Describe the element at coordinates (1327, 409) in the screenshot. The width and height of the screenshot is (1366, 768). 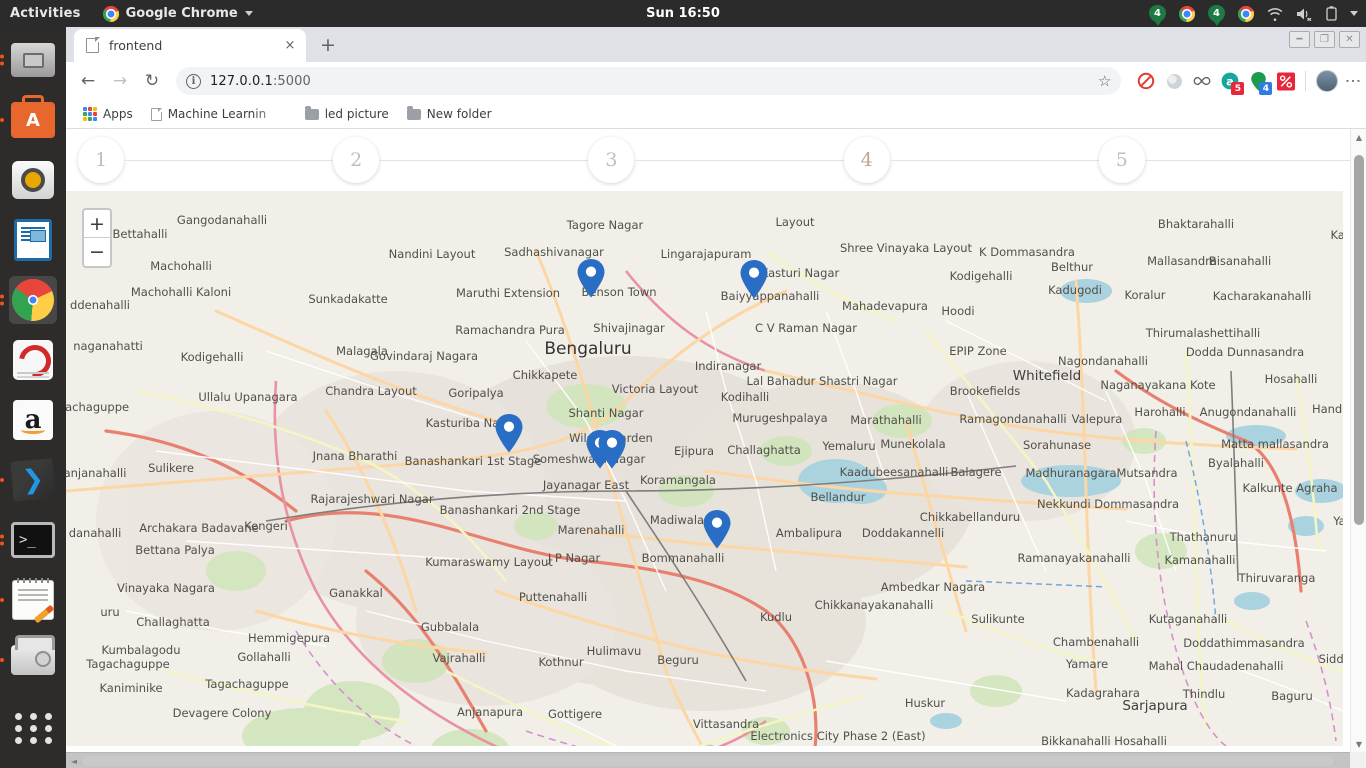
I see `map-label: Hander` at that location.